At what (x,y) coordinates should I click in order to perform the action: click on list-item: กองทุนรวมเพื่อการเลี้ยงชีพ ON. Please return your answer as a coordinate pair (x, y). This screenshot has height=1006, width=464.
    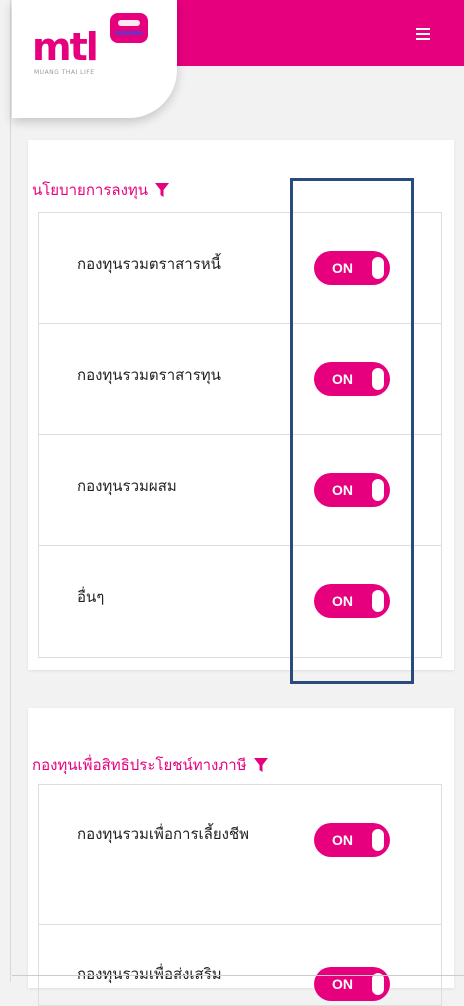
    Looking at the image, I should click on (240, 855).